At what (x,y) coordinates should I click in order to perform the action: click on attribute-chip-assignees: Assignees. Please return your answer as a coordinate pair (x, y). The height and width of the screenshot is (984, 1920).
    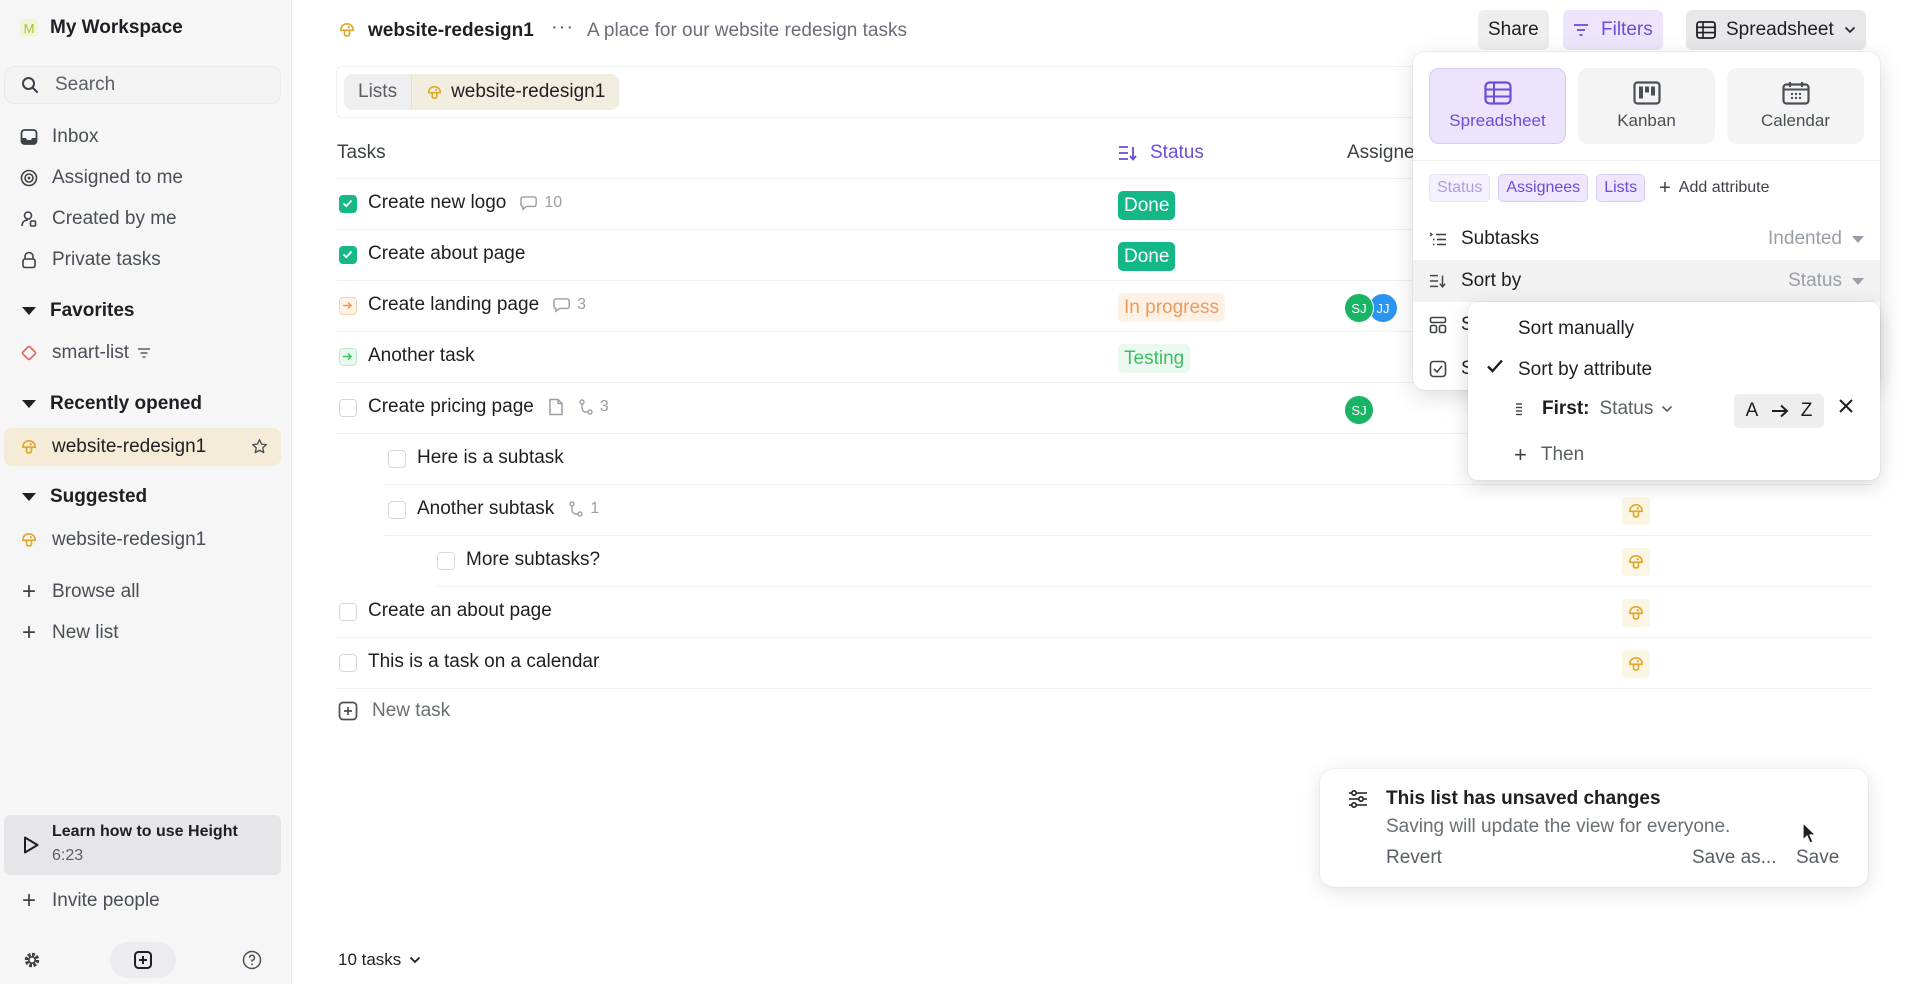
    Looking at the image, I should click on (1543, 188).